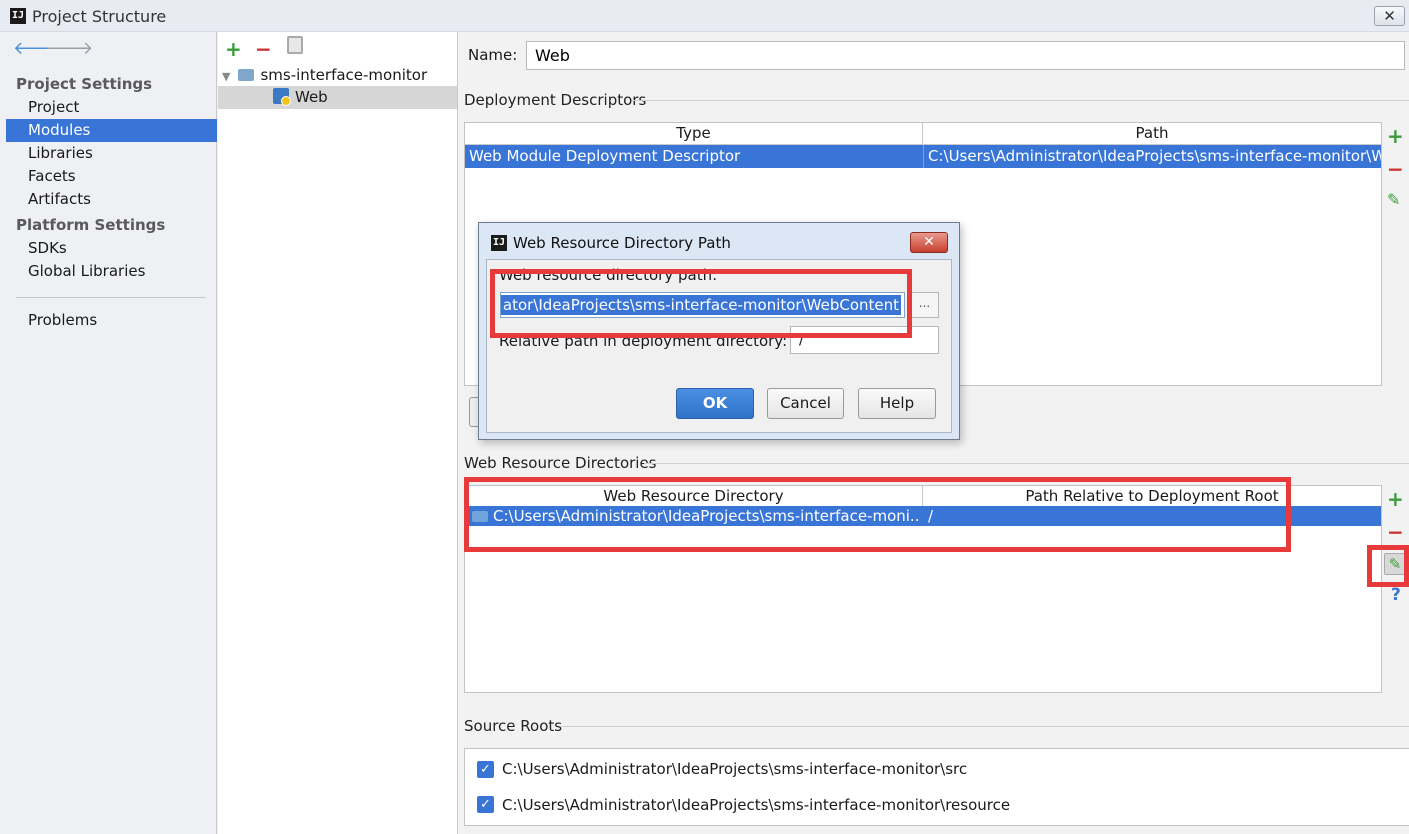 Image resolution: width=1409 pixels, height=834 pixels. Describe the element at coordinates (111, 107) in the screenshot. I see `sidebar-item-project: Project` at that location.